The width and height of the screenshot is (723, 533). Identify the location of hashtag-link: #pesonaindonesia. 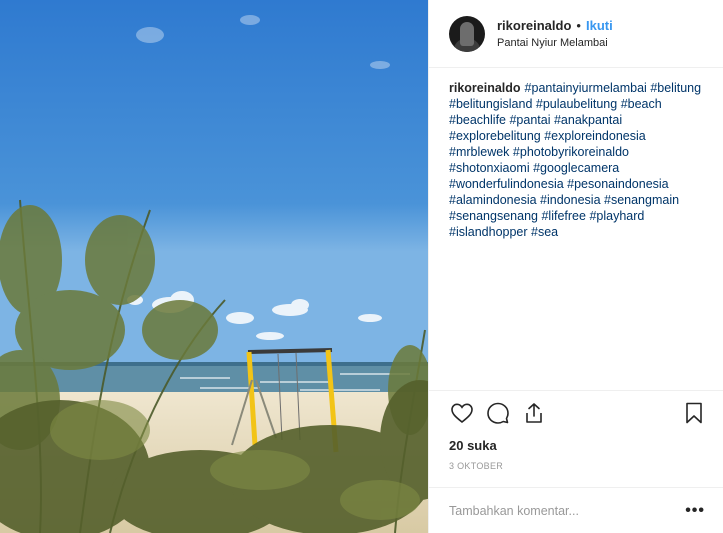
(617, 184).